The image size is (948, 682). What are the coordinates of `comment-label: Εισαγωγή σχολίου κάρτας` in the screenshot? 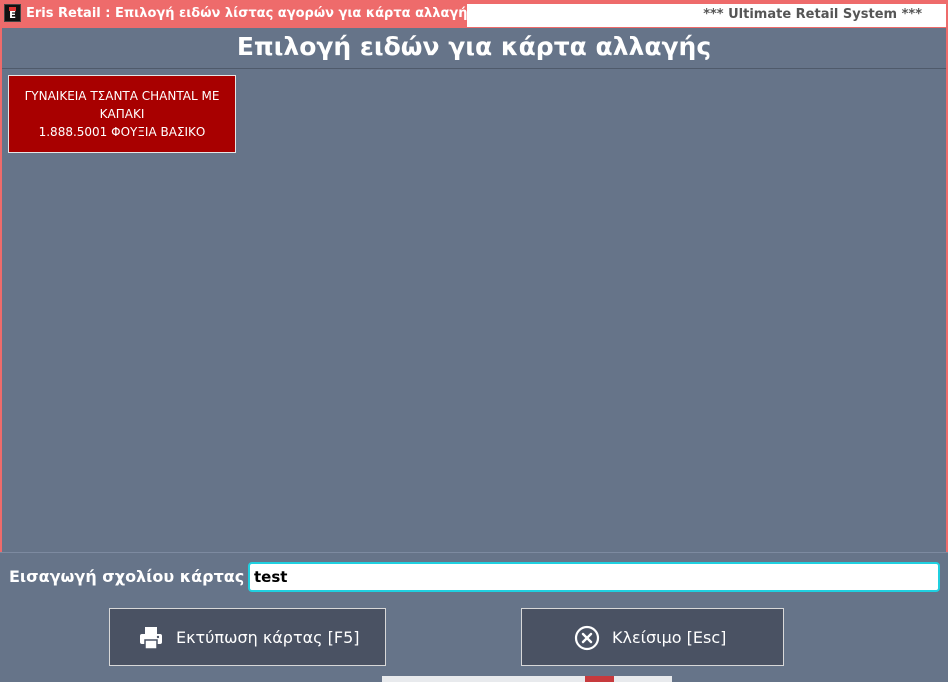 It's located at (127, 576).